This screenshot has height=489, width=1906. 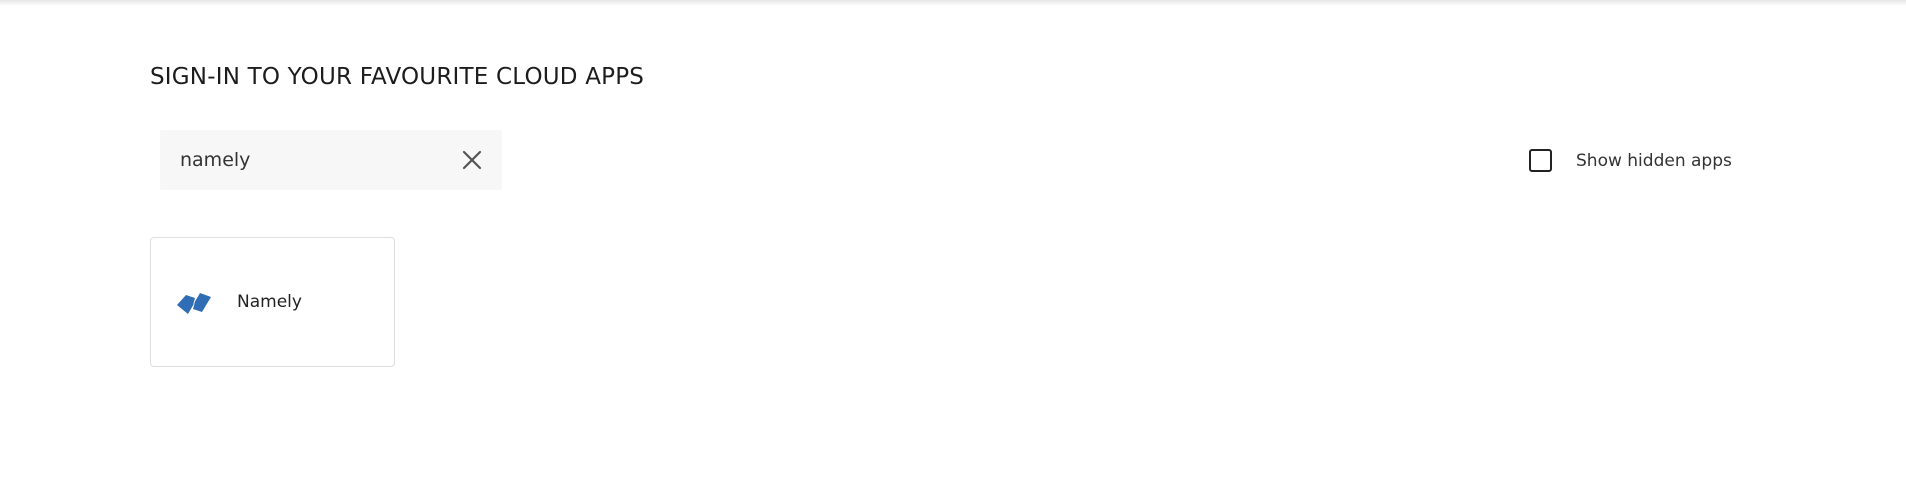 I want to click on app-card-namely: Namely, so click(x=272, y=302).